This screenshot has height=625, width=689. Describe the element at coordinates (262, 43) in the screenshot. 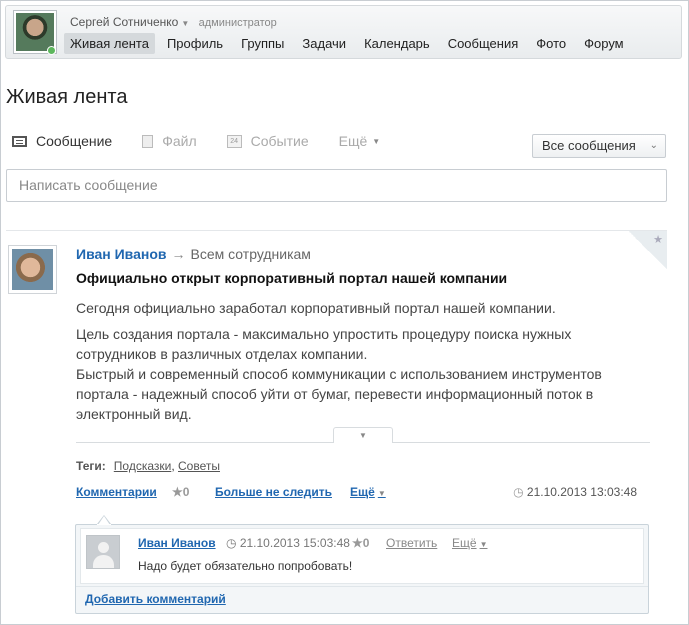

I see `nav-item-groups: Группы` at that location.